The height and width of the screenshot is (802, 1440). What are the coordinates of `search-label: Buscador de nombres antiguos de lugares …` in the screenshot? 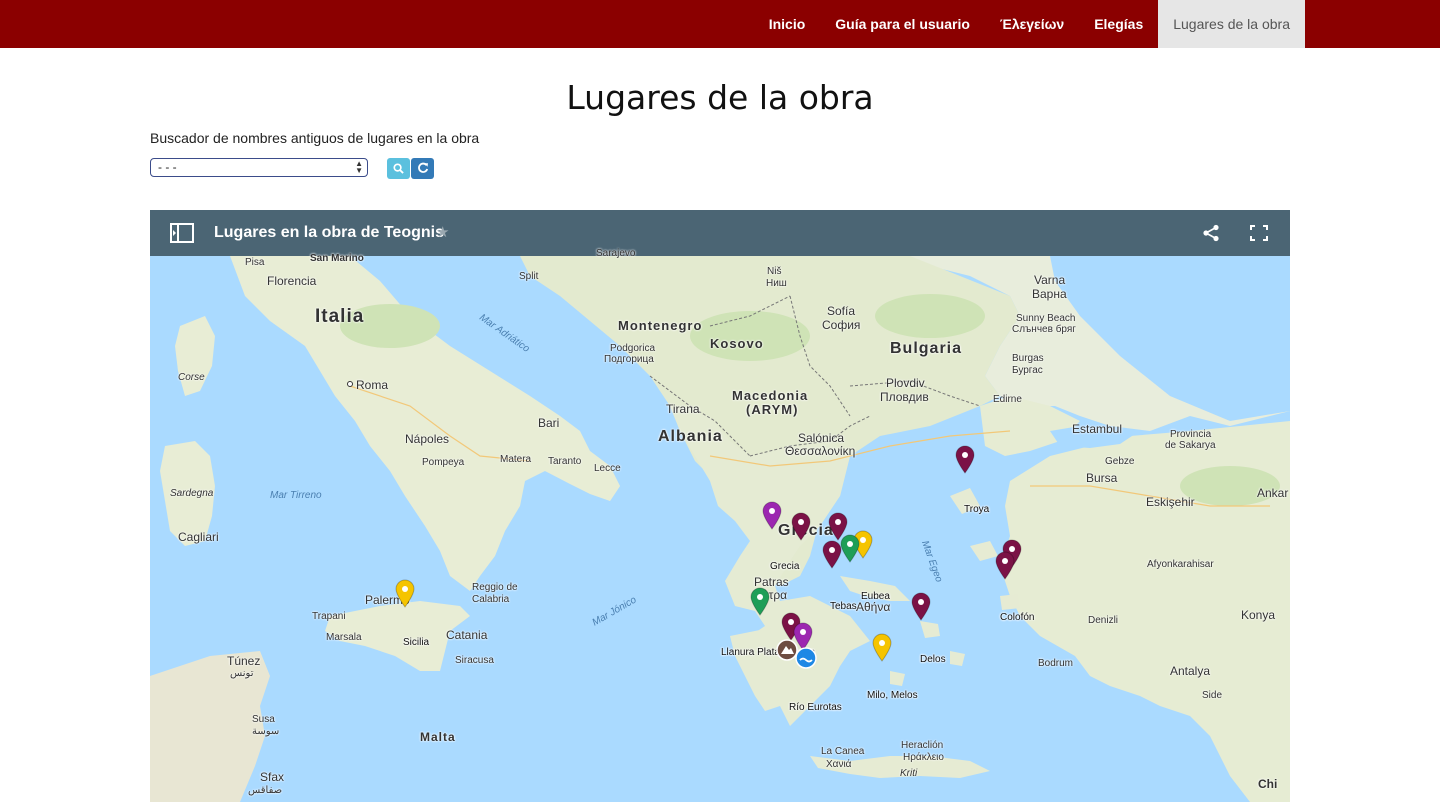 It's located at (315, 138).